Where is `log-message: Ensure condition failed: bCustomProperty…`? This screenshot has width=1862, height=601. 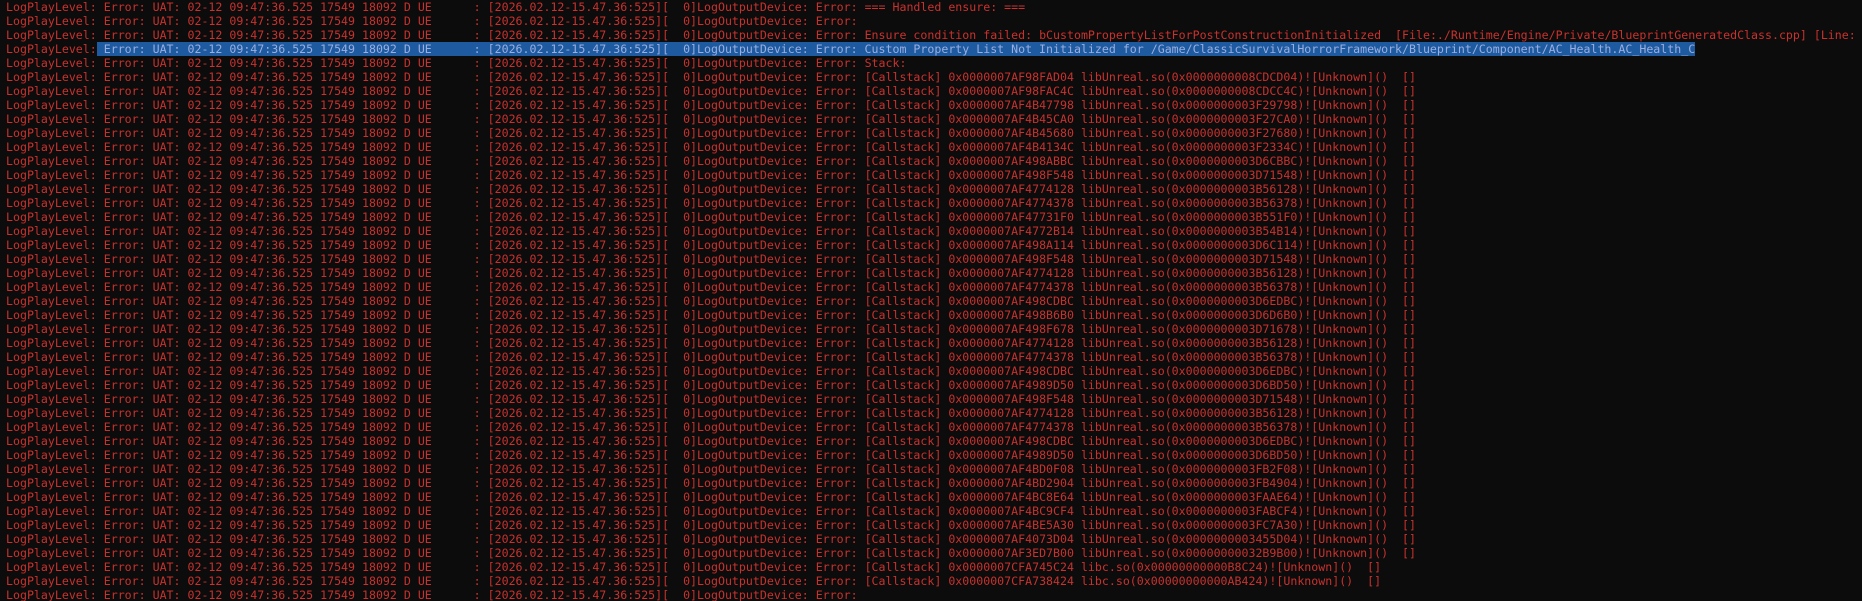 log-message: Ensure condition failed: bCustomProperty… is located at coordinates (1360, 35).